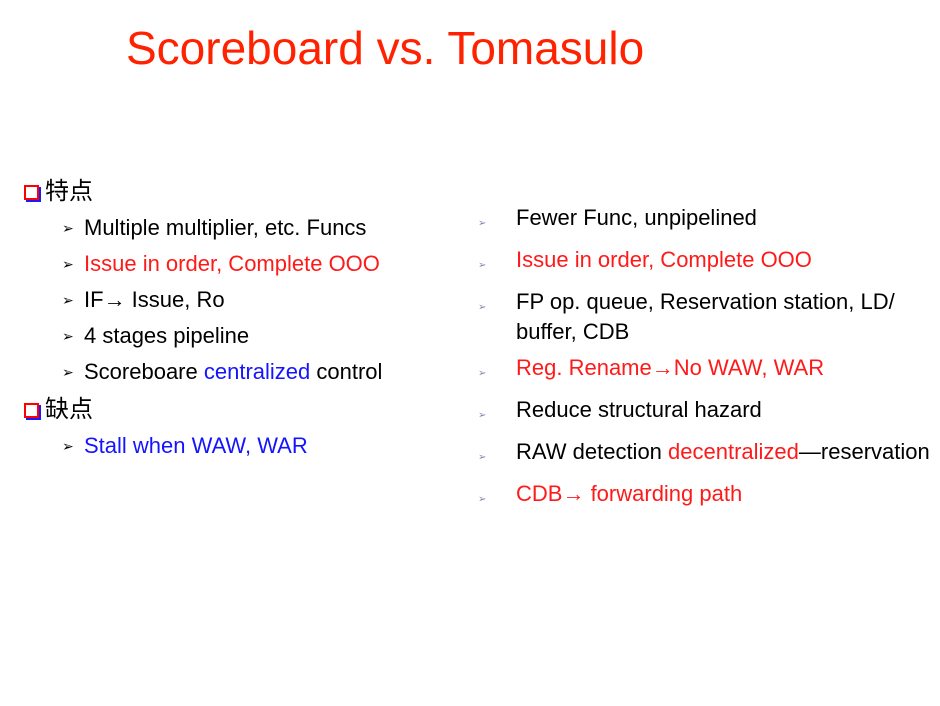 The height and width of the screenshot is (706, 940). Describe the element at coordinates (156, 335) in the screenshot. I see `list-item: ➢ 4 stages pipeline` at that location.